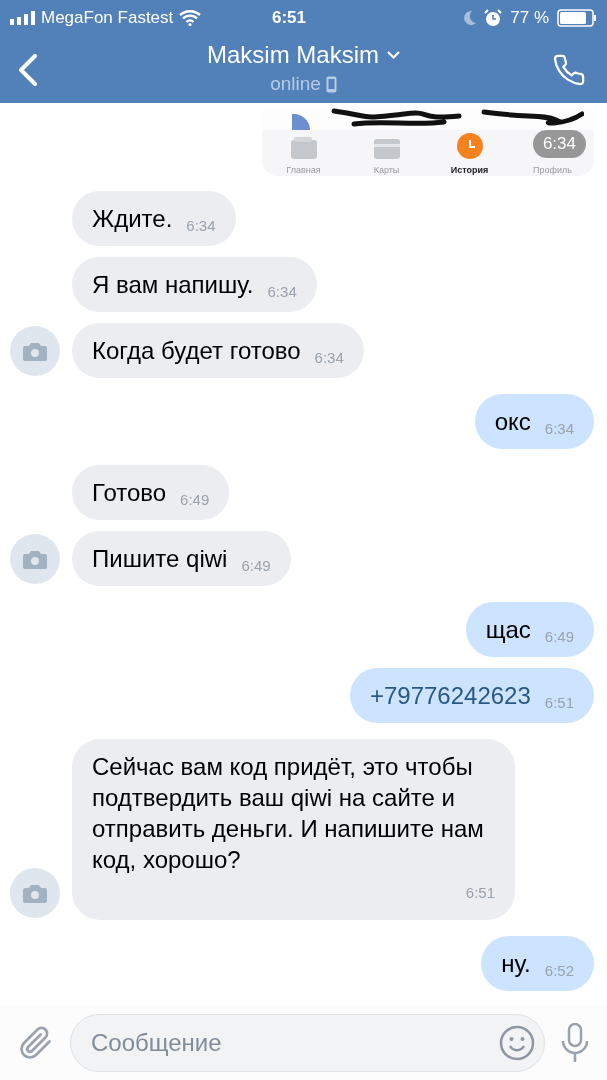 Image resolution: width=607 pixels, height=1080 pixels. I want to click on outgoing-message: ну. 6:52, so click(537, 963).